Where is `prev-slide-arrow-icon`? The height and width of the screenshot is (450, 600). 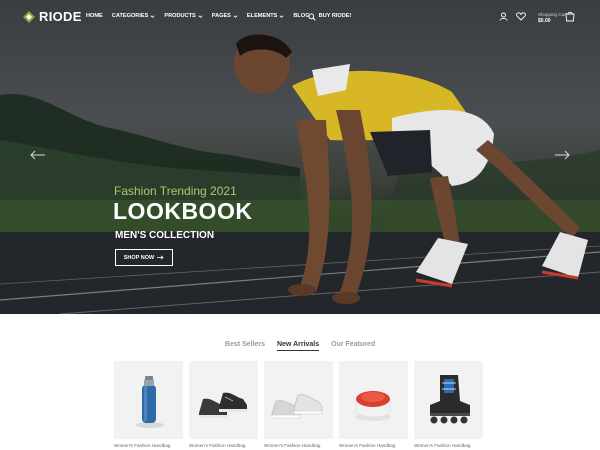
prev-slide-arrow-icon is located at coordinates (38, 155).